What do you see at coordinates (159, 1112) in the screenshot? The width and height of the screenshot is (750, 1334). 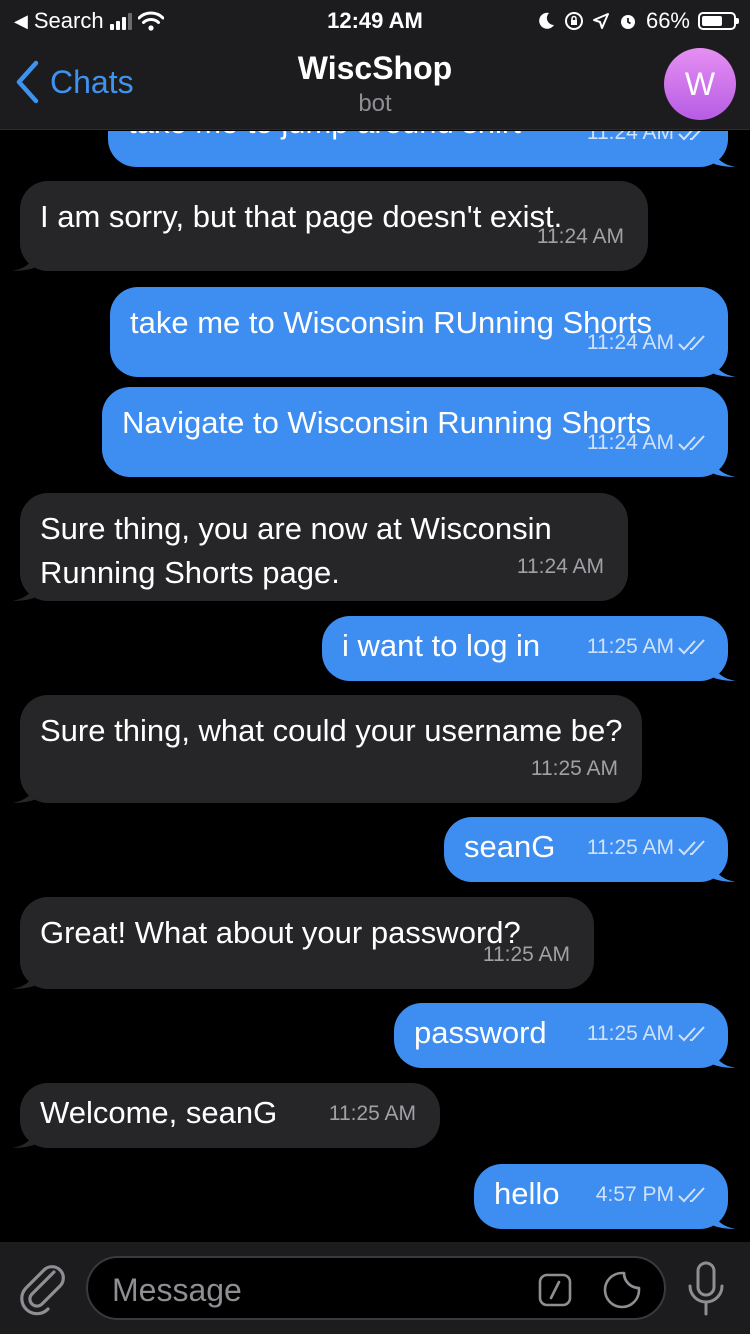 I see `message-text: Welcome, seanG` at bounding box center [159, 1112].